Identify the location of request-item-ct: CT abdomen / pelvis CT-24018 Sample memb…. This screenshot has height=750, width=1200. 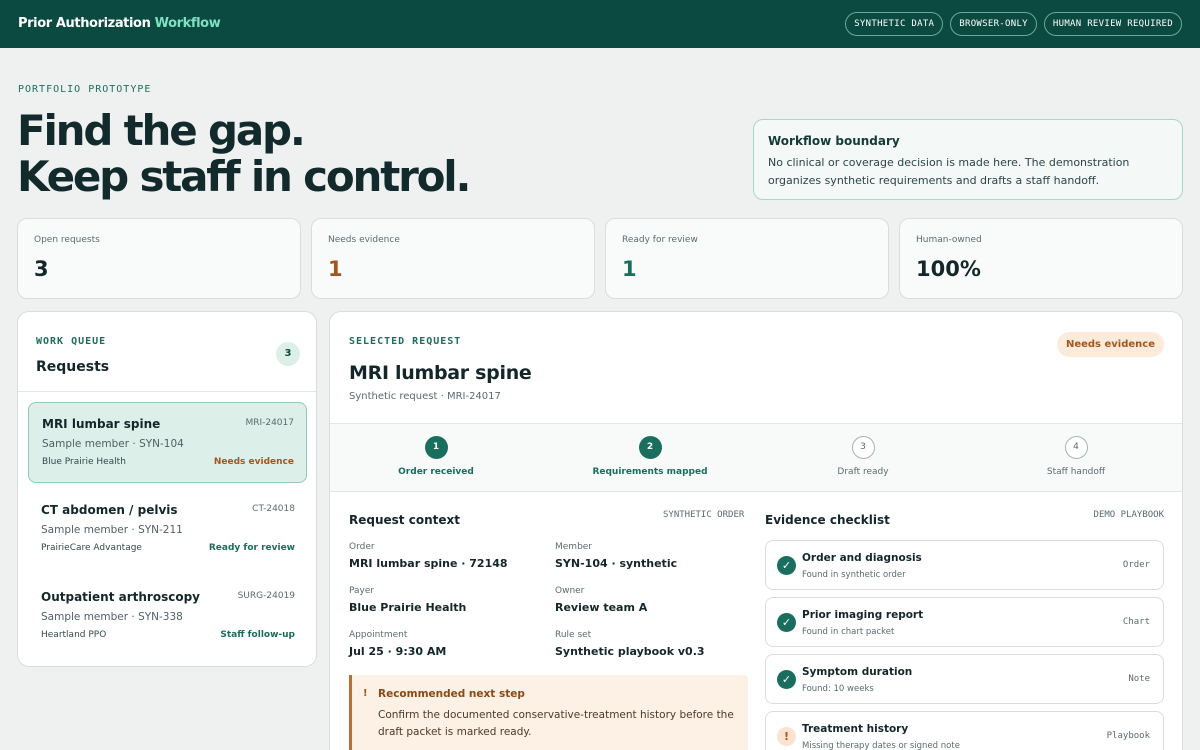
(167, 529).